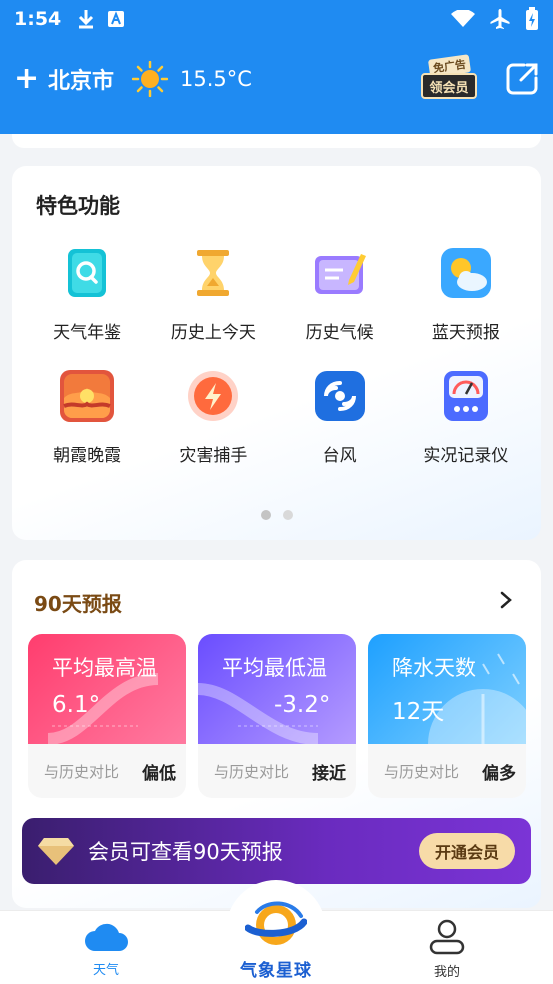  Describe the element at coordinates (465, 273) in the screenshot. I see `sun-cloud-icon` at that location.